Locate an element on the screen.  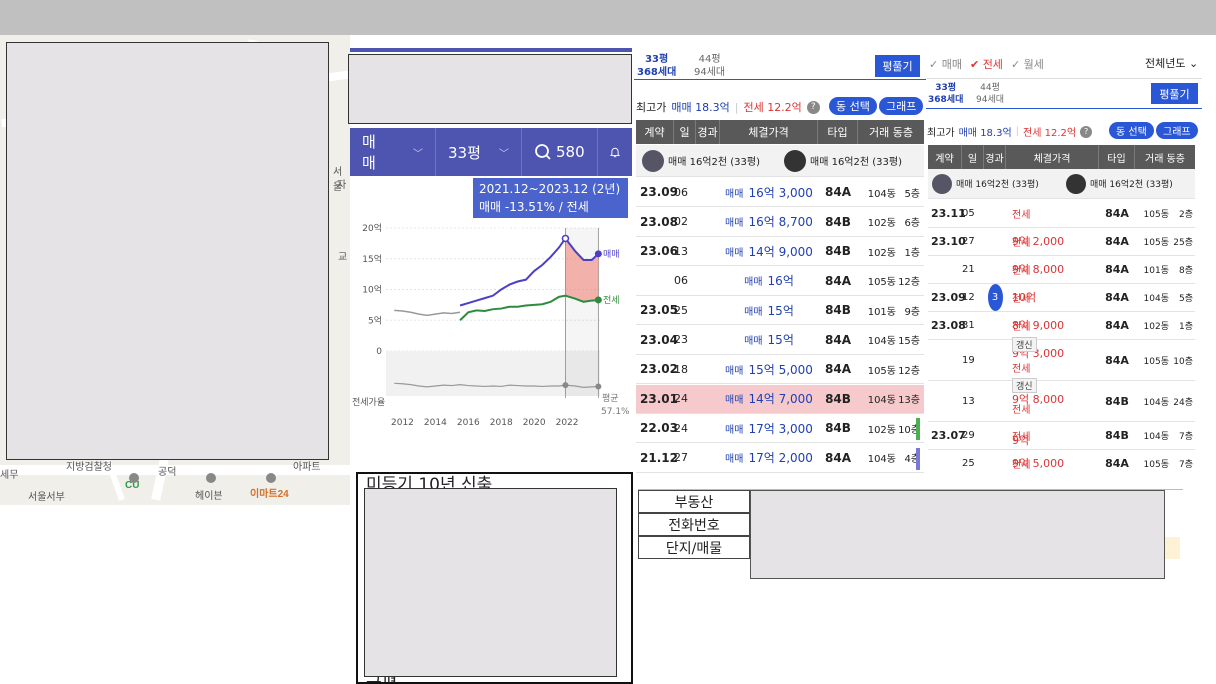
y-tick-label: 10억 is located at coordinates (372, 290).